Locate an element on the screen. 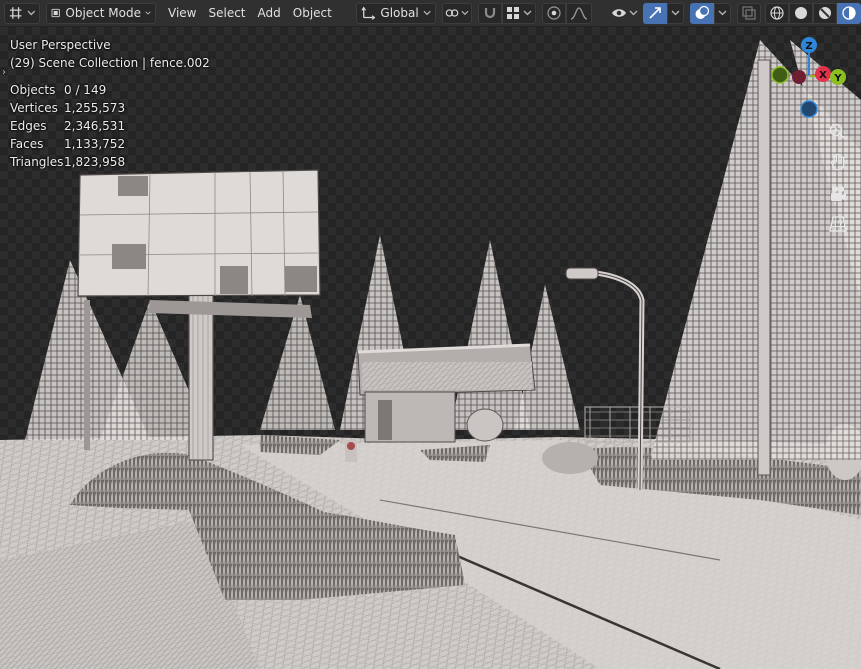  menu-object-label: Object is located at coordinates (312, 13).